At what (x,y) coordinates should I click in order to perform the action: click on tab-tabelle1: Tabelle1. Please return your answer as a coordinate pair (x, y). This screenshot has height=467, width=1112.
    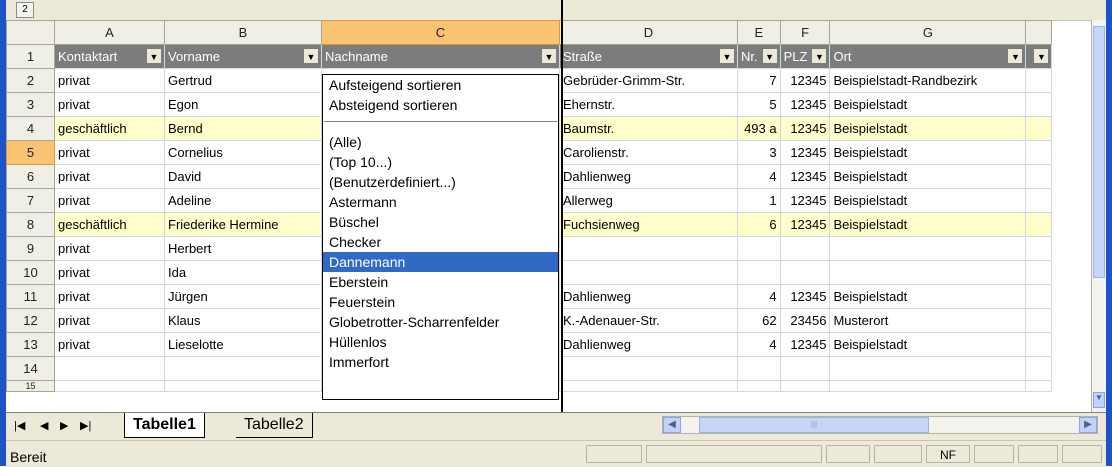
    Looking at the image, I should click on (164, 425).